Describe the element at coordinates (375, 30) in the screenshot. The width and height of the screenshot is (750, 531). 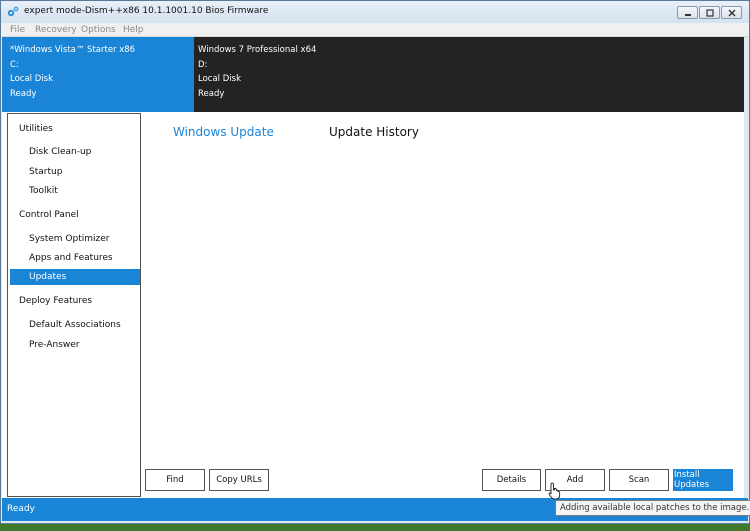
I see `menu-bar: File Recovery Options Help` at that location.